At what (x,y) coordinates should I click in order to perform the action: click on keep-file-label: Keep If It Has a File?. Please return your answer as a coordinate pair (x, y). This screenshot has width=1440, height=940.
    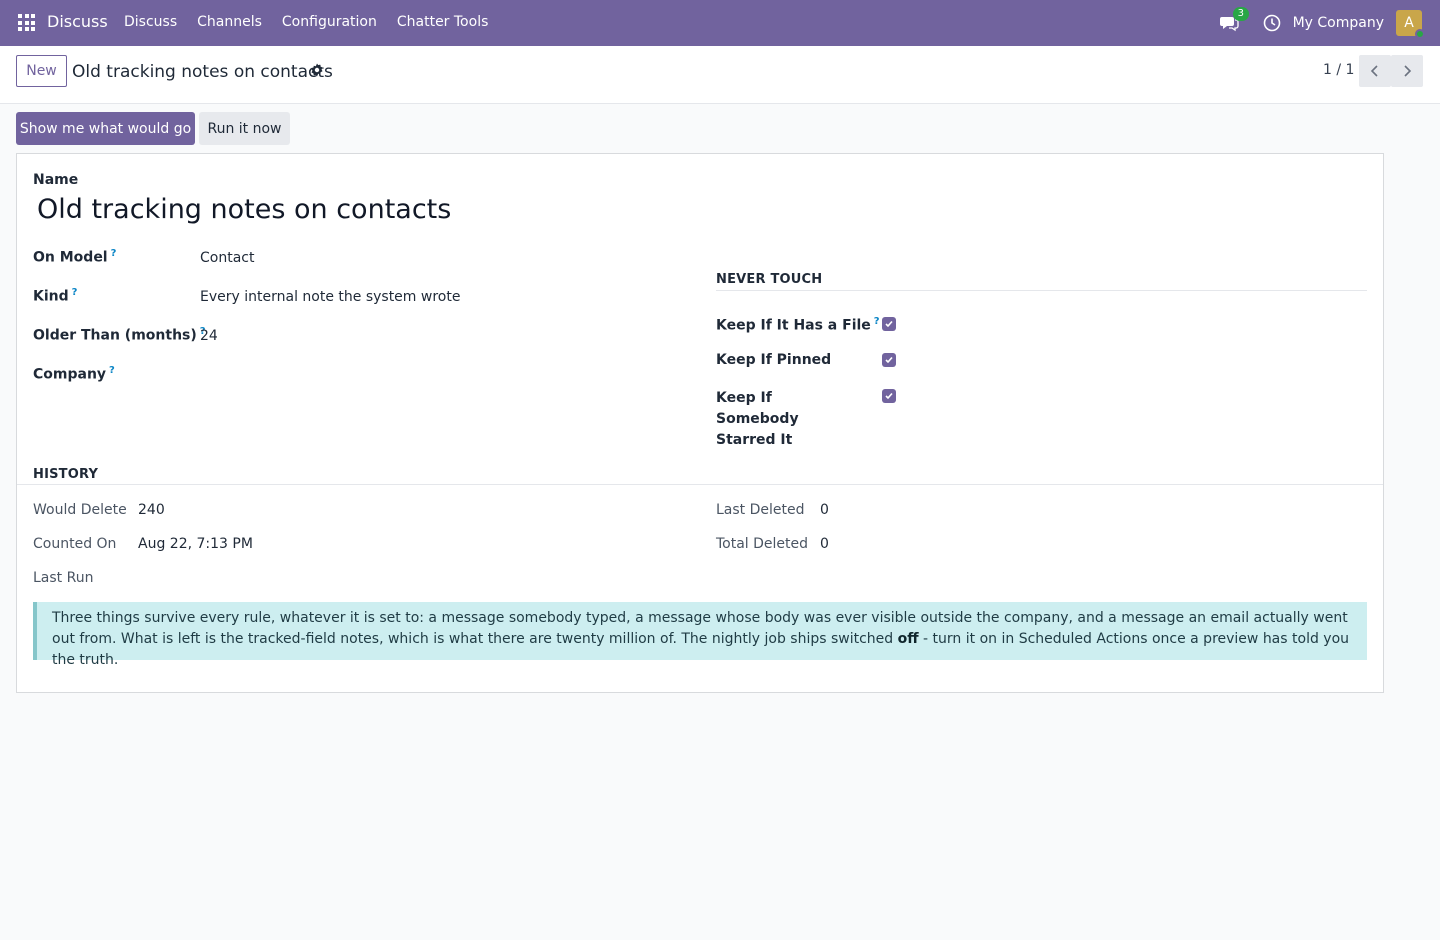
    Looking at the image, I should click on (798, 325).